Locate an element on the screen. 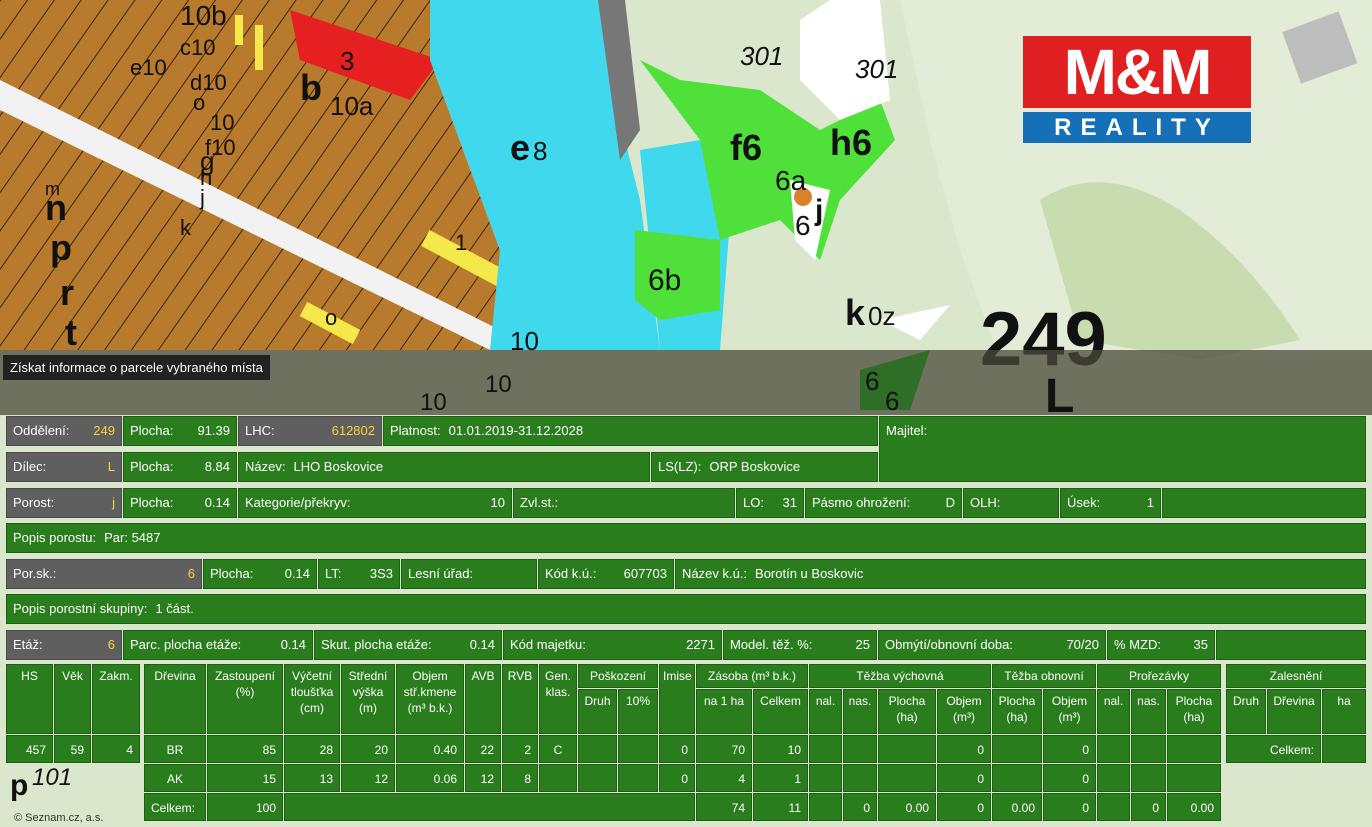 This screenshot has height=827, width=1372. pr-nal-header: nal. is located at coordinates (1113, 711).